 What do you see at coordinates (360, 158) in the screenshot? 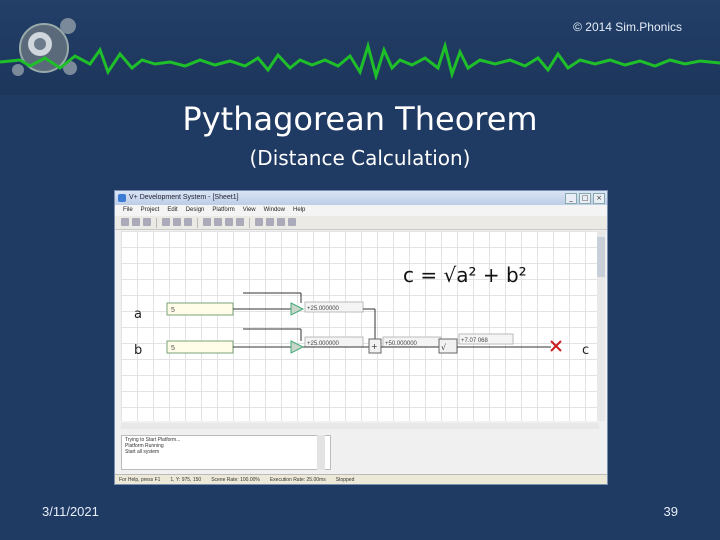
I see `slide-subtitle: (Distance Calculation)` at bounding box center [360, 158].